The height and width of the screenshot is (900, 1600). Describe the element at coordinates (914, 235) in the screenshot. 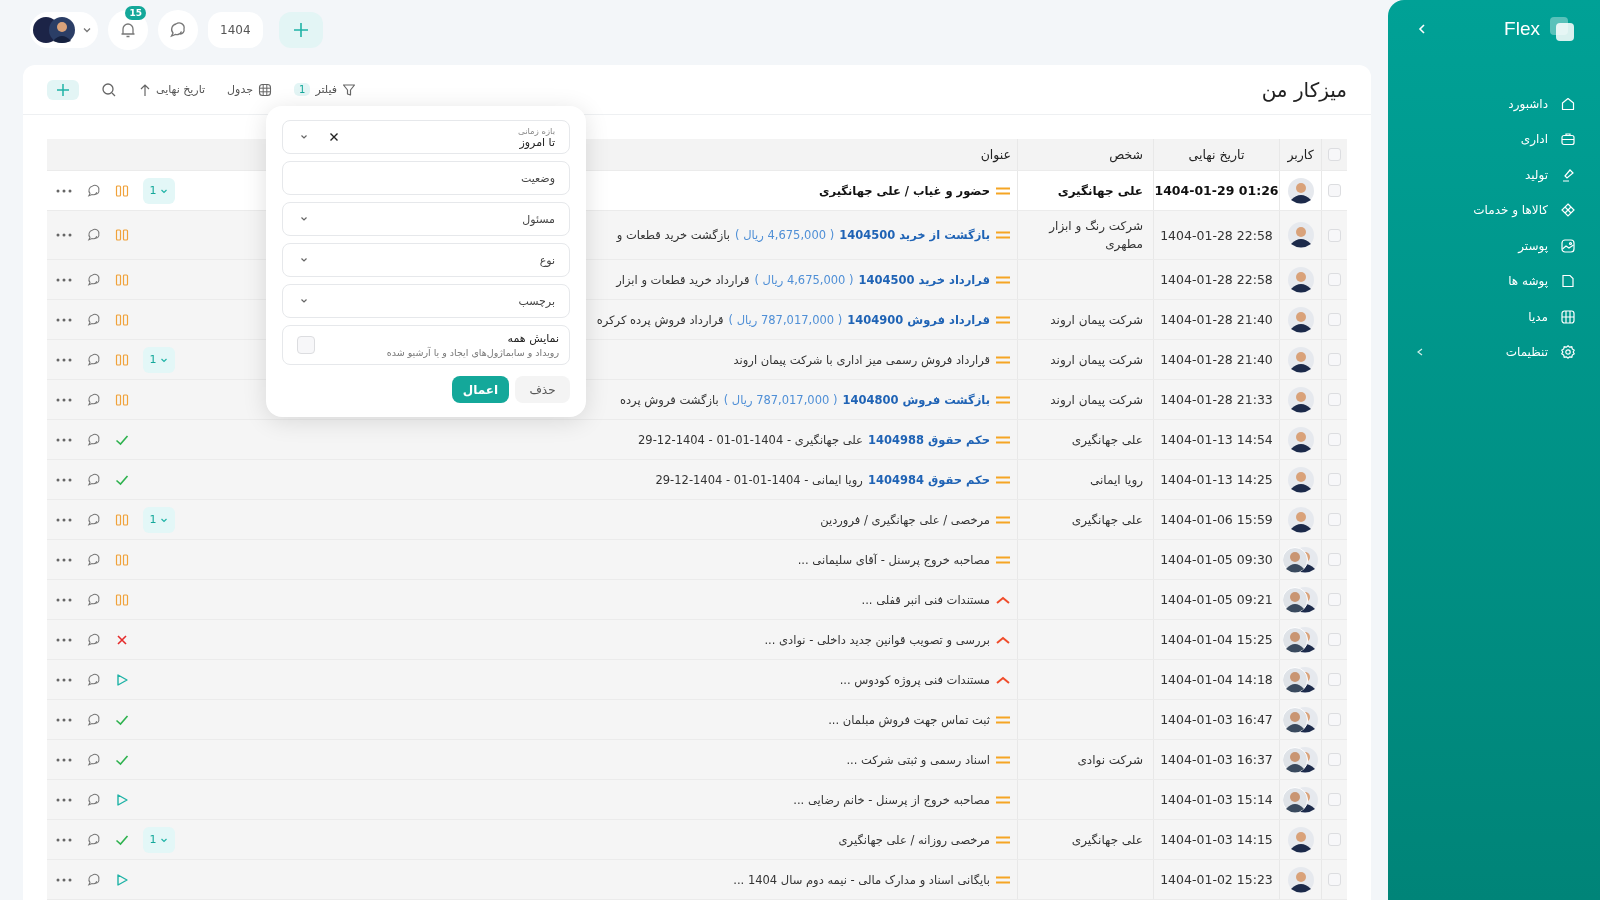

I see `document-link: بازگشت از خرید 1404500` at that location.